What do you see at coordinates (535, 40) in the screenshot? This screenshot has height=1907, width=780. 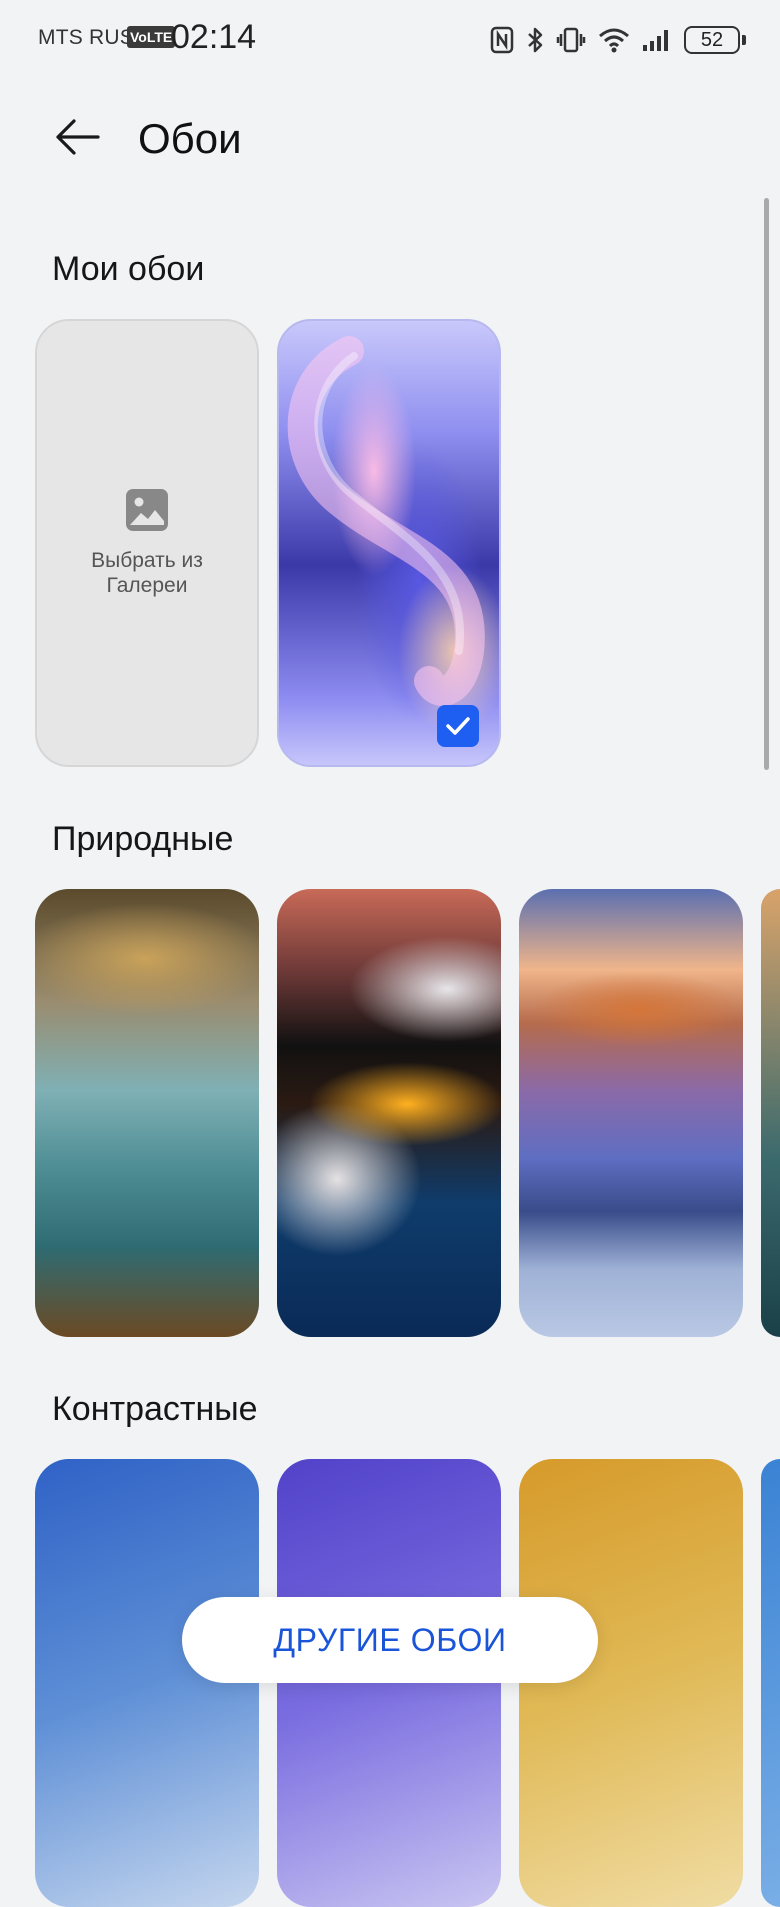 I see `bluetooth-icon` at bounding box center [535, 40].